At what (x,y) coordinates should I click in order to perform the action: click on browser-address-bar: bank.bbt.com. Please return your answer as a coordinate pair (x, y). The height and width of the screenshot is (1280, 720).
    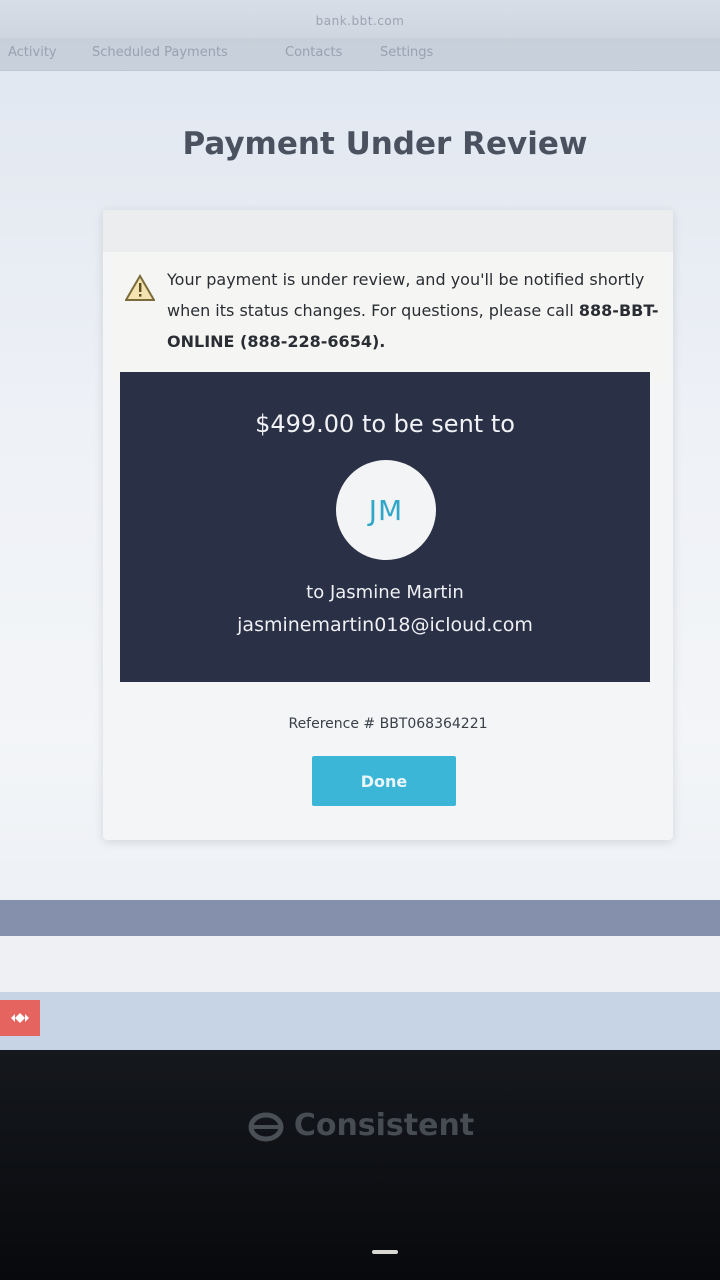
    Looking at the image, I should click on (360, 19).